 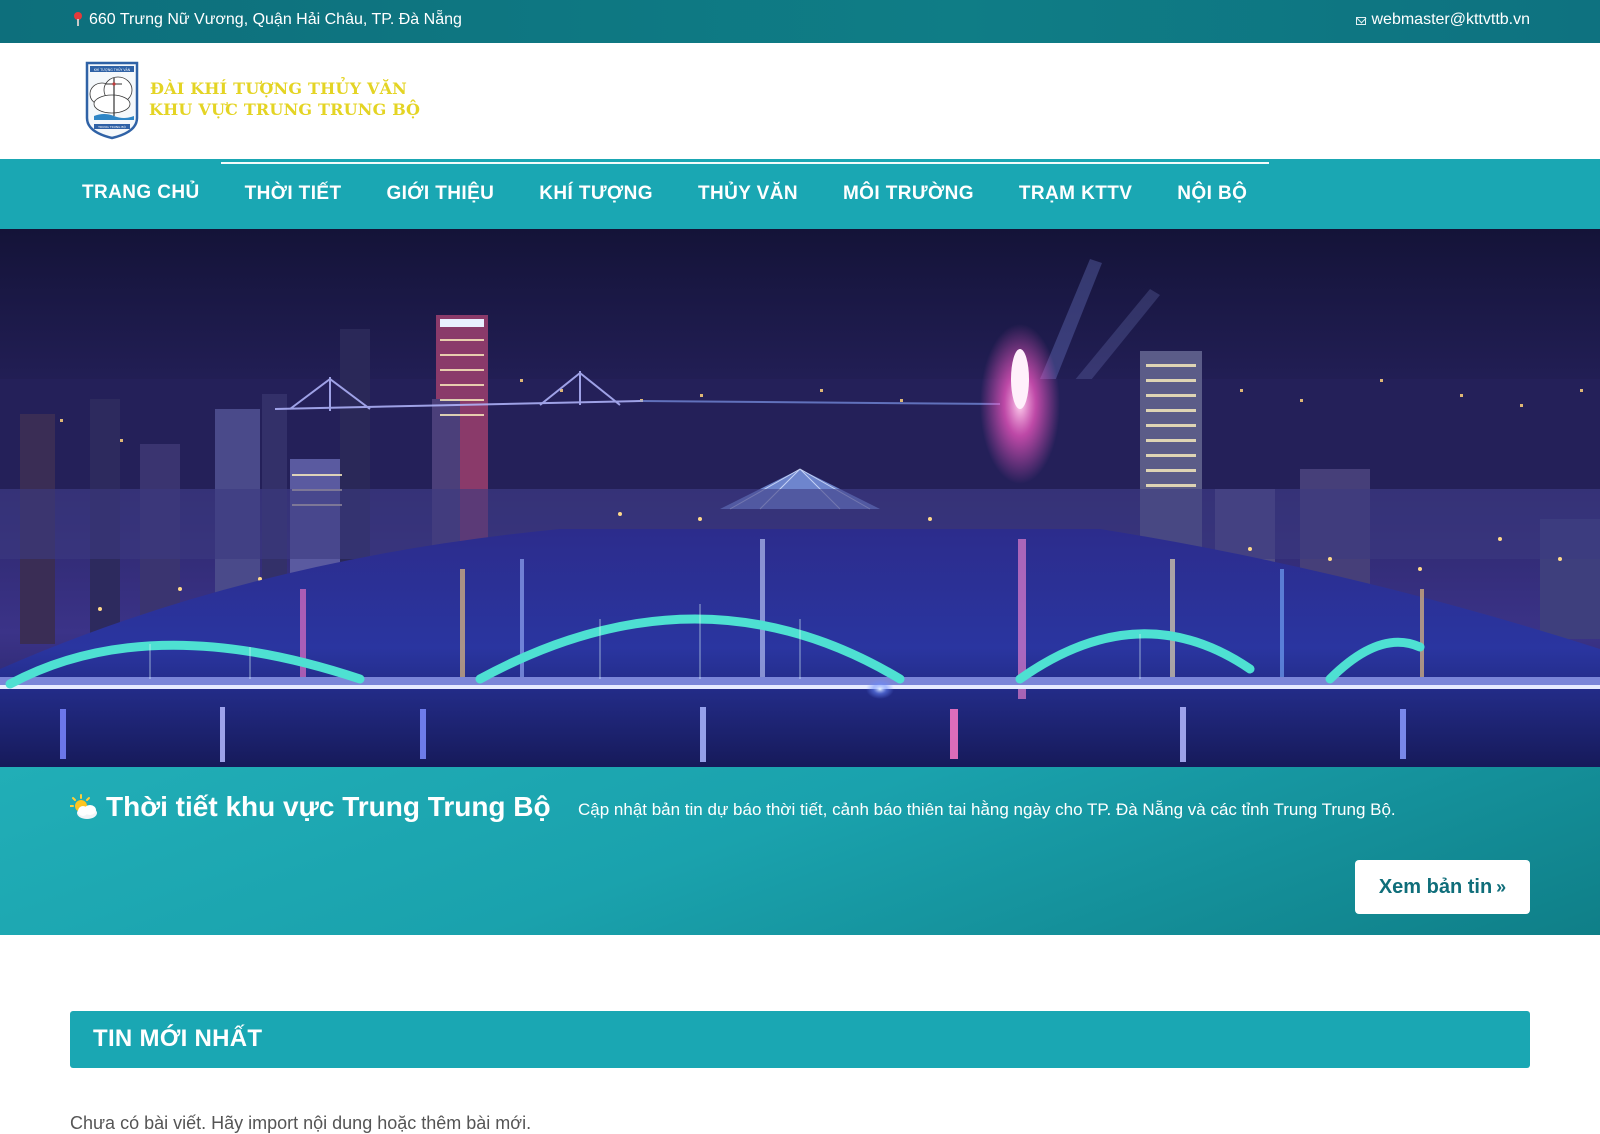 I want to click on nav-item-khi-tuong: KHÍ TƯỢNG, so click(x=596, y=194).